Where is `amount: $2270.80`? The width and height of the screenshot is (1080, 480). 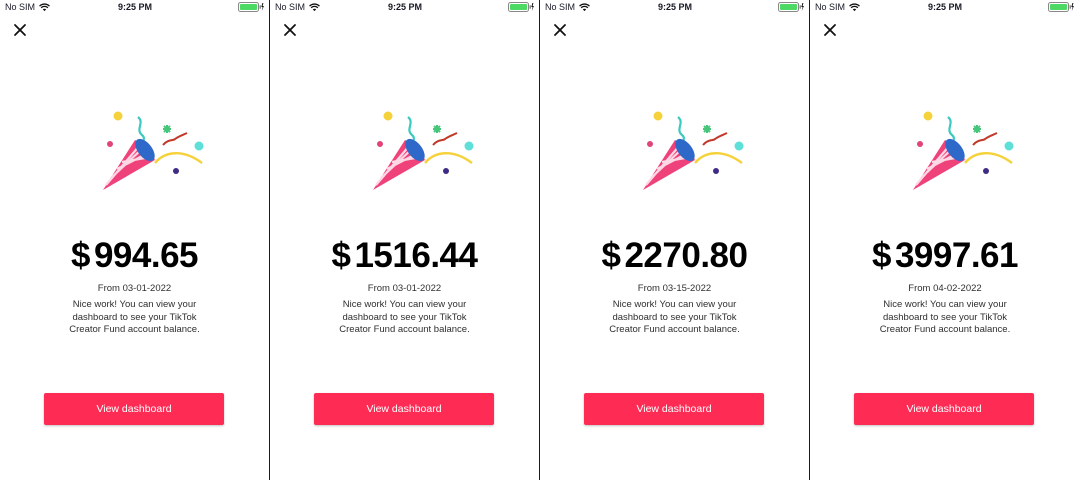
amount: $2270.80 is located at coordinates (674, 256).